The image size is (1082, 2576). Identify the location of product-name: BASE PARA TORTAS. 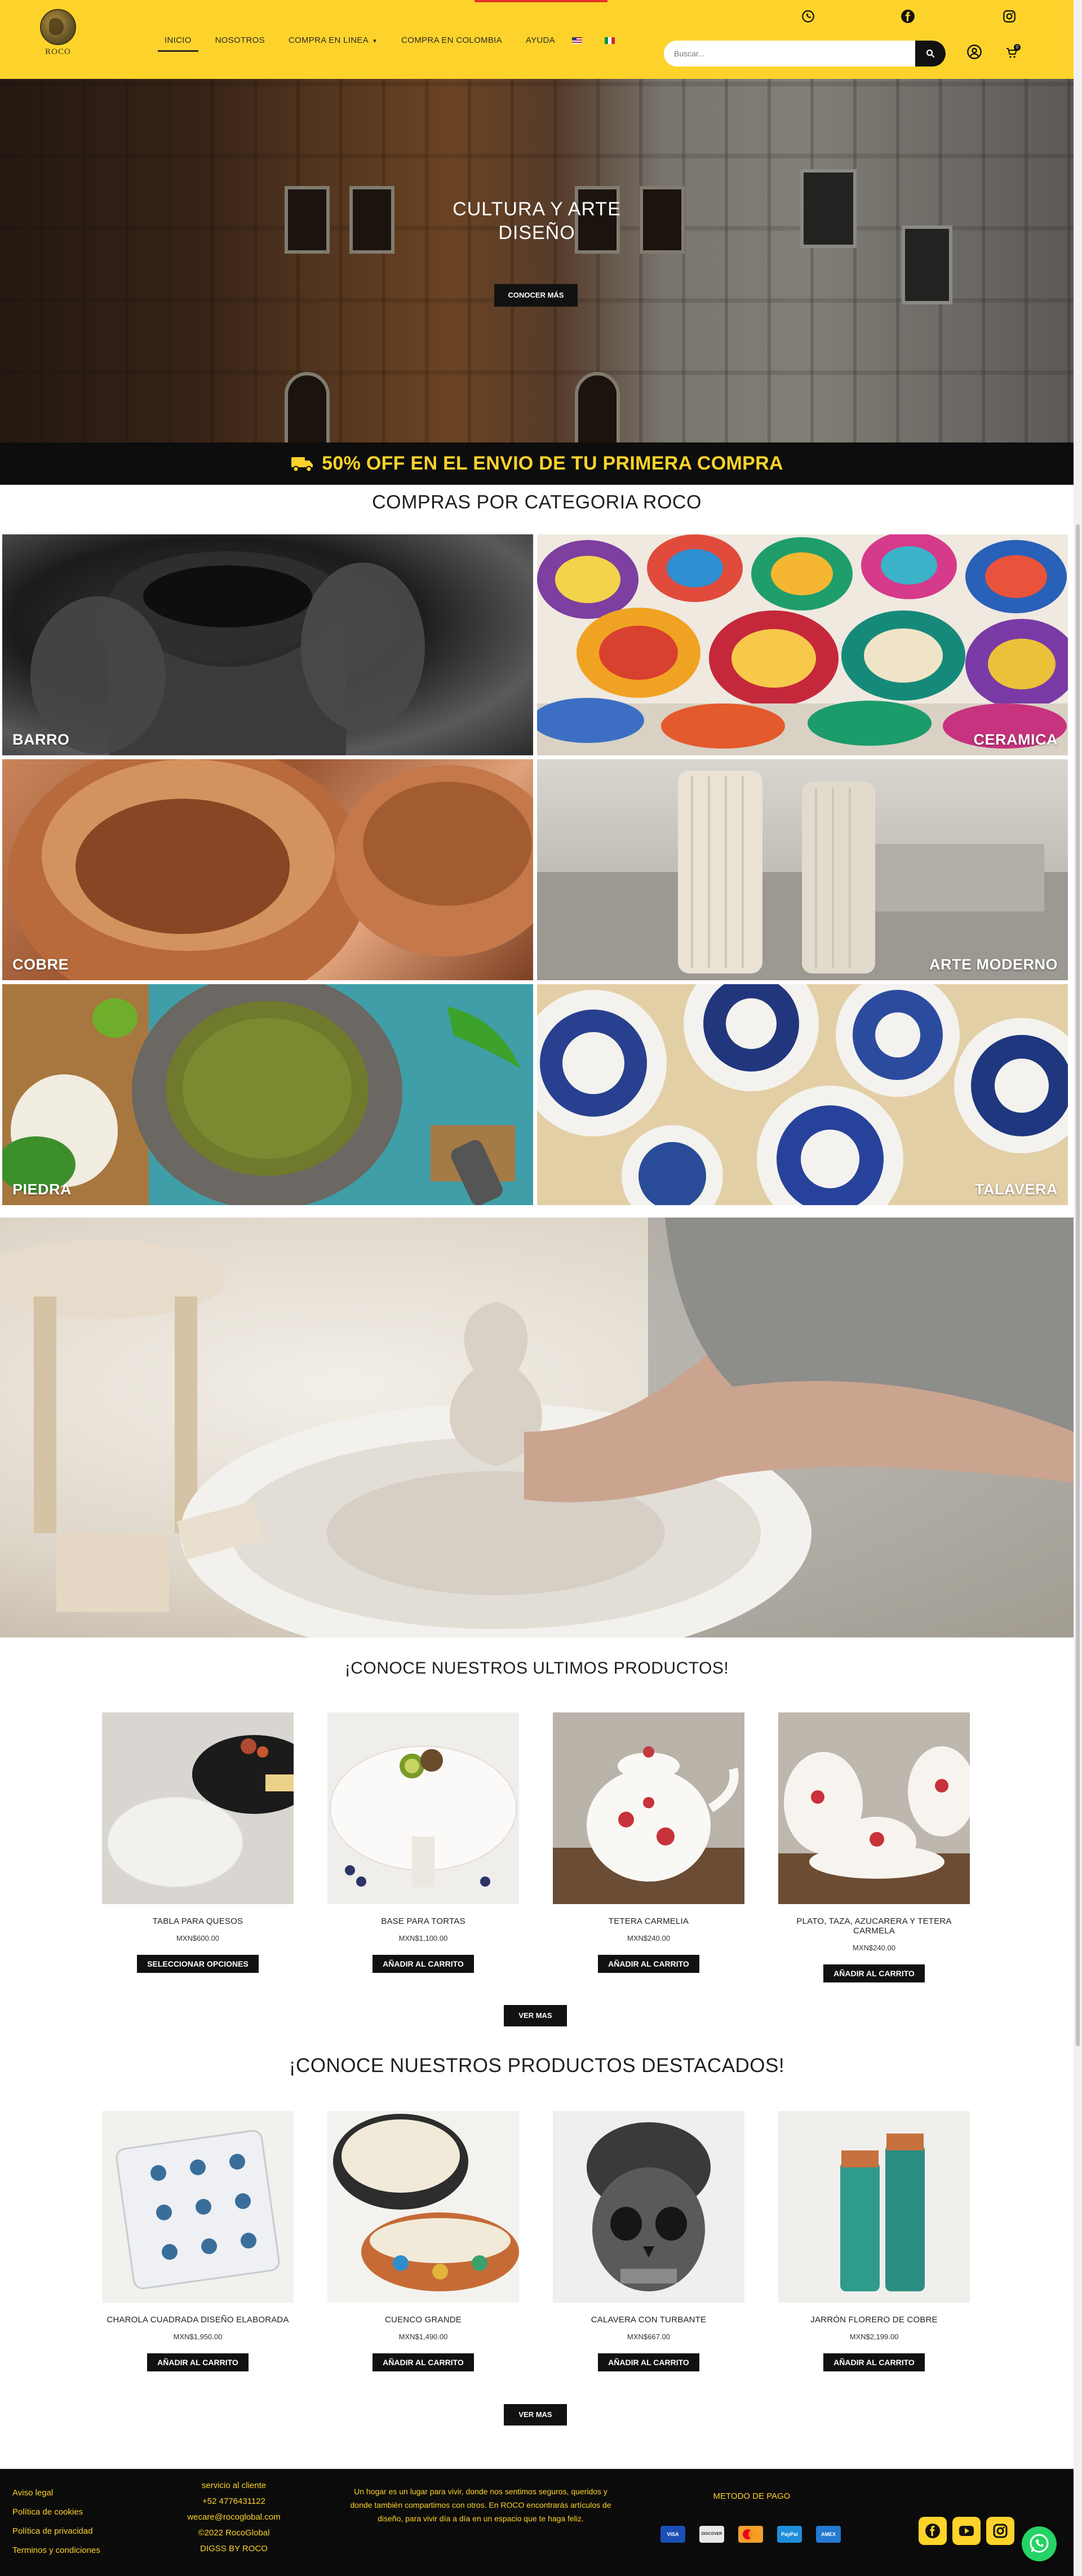
(423, 1921).